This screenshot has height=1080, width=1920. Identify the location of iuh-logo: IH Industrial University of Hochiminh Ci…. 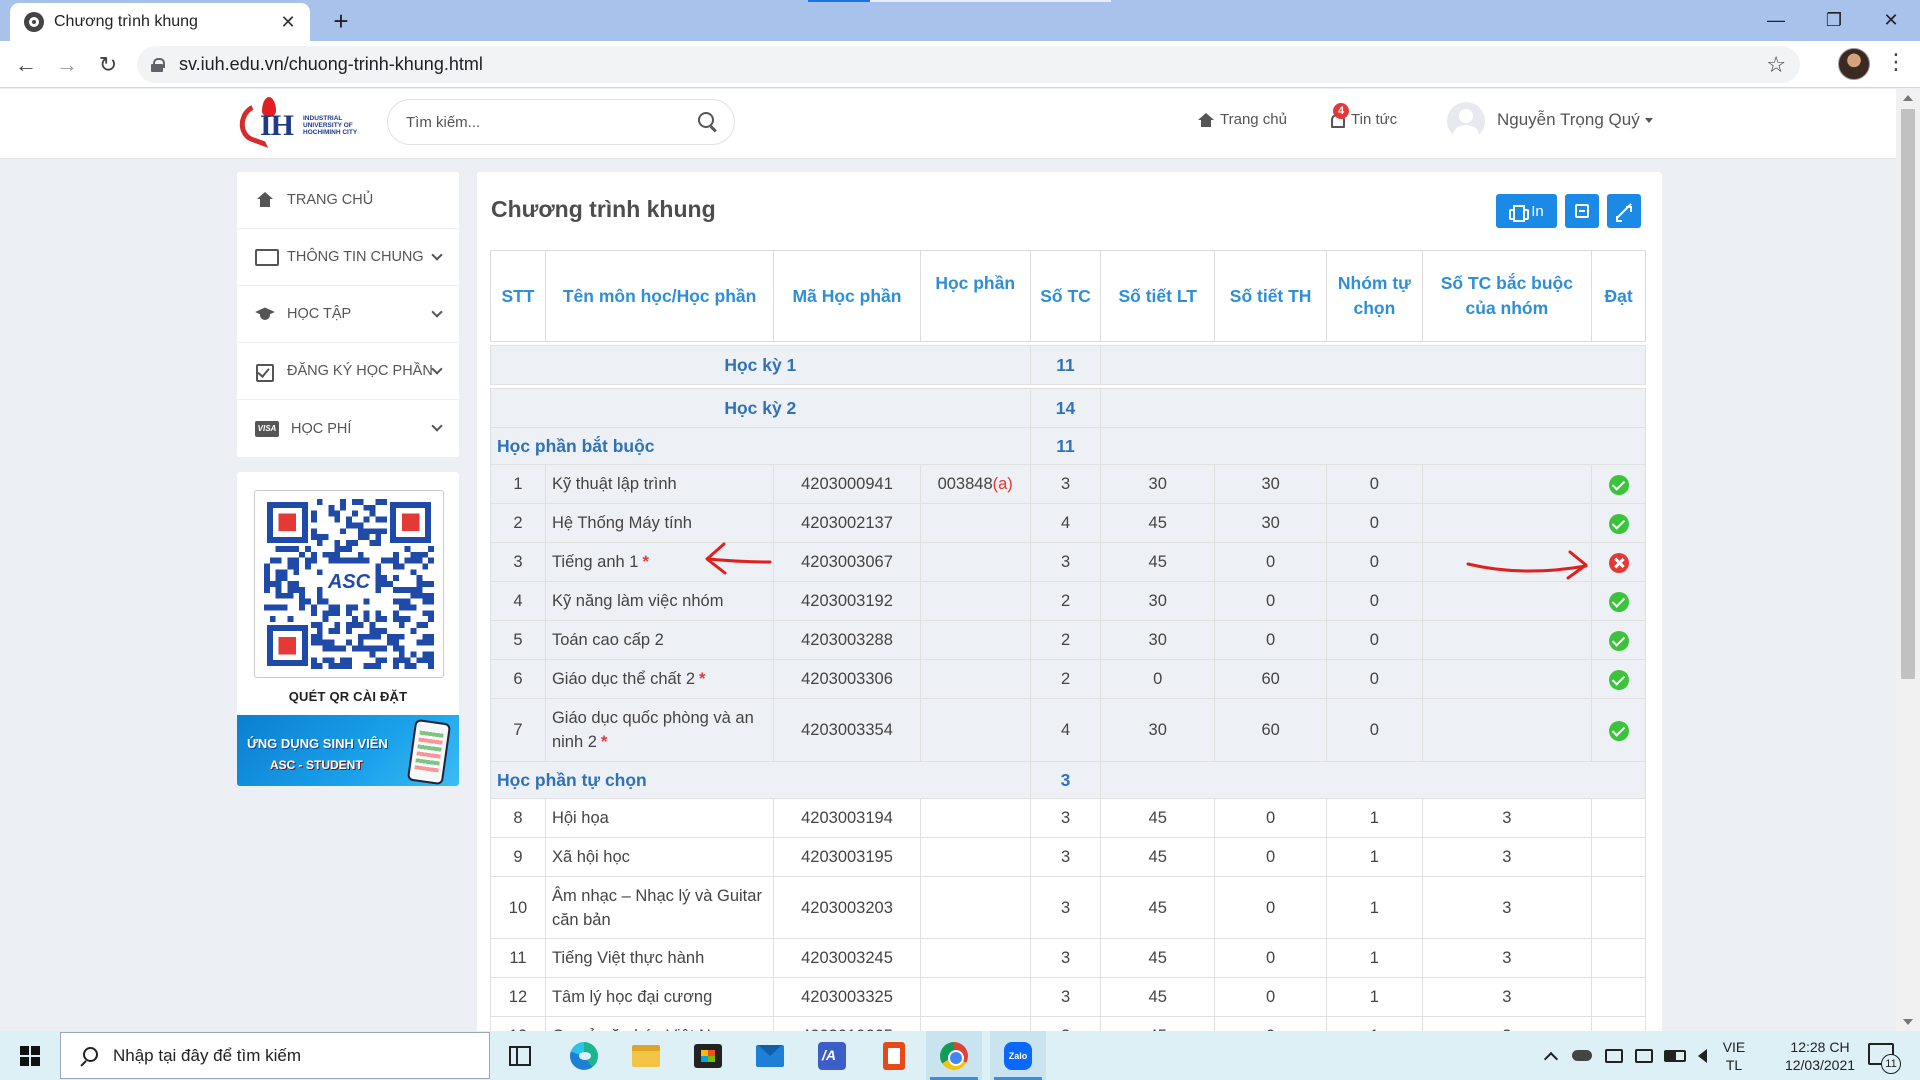
(301, 123).